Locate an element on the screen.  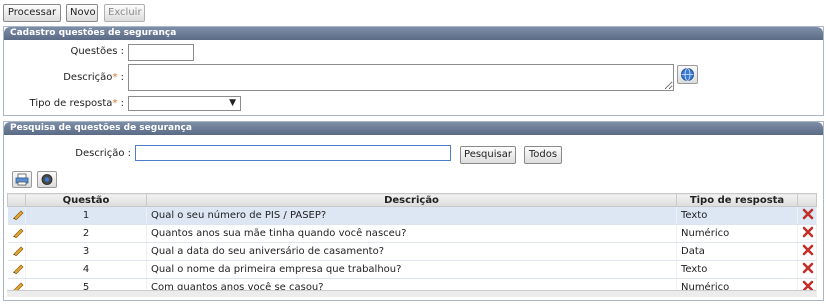
questao-column-header: Questão is located at coordinates (86, 200).